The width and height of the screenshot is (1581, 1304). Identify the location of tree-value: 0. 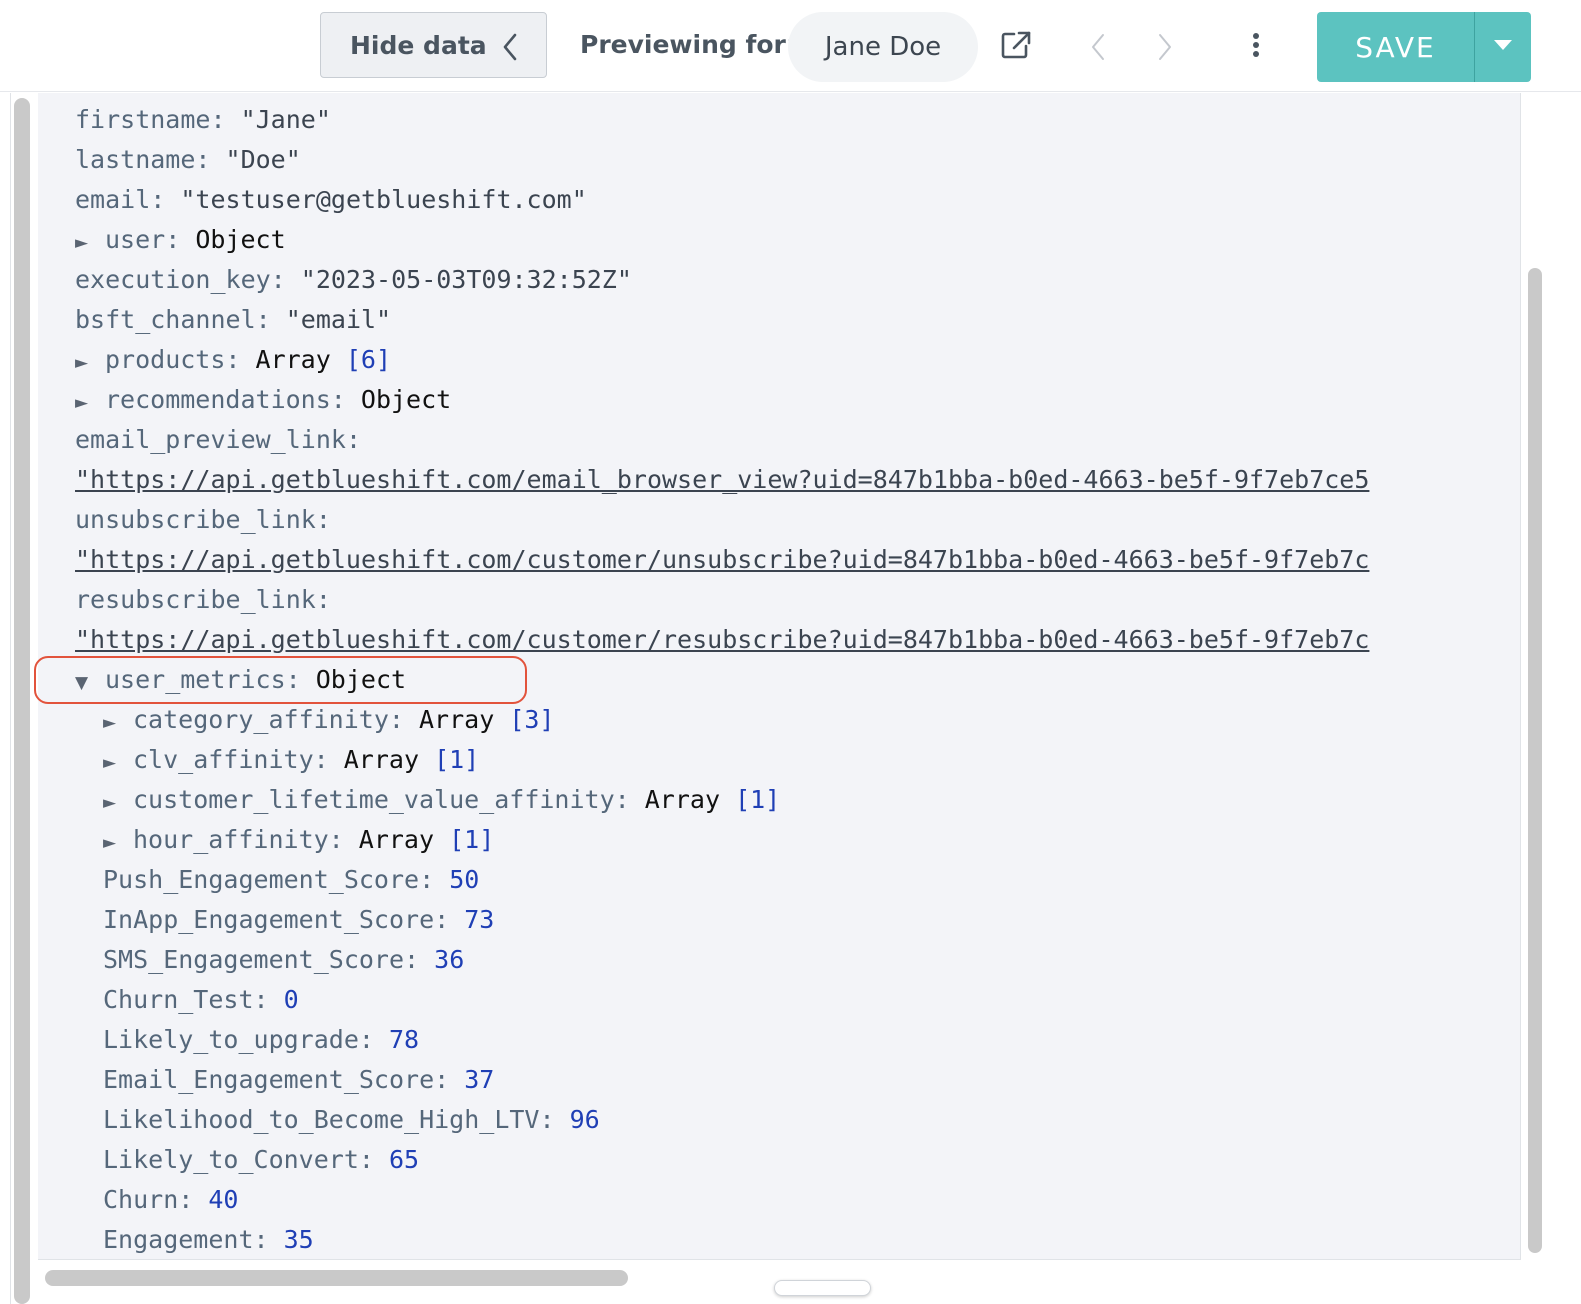
(291, 999).